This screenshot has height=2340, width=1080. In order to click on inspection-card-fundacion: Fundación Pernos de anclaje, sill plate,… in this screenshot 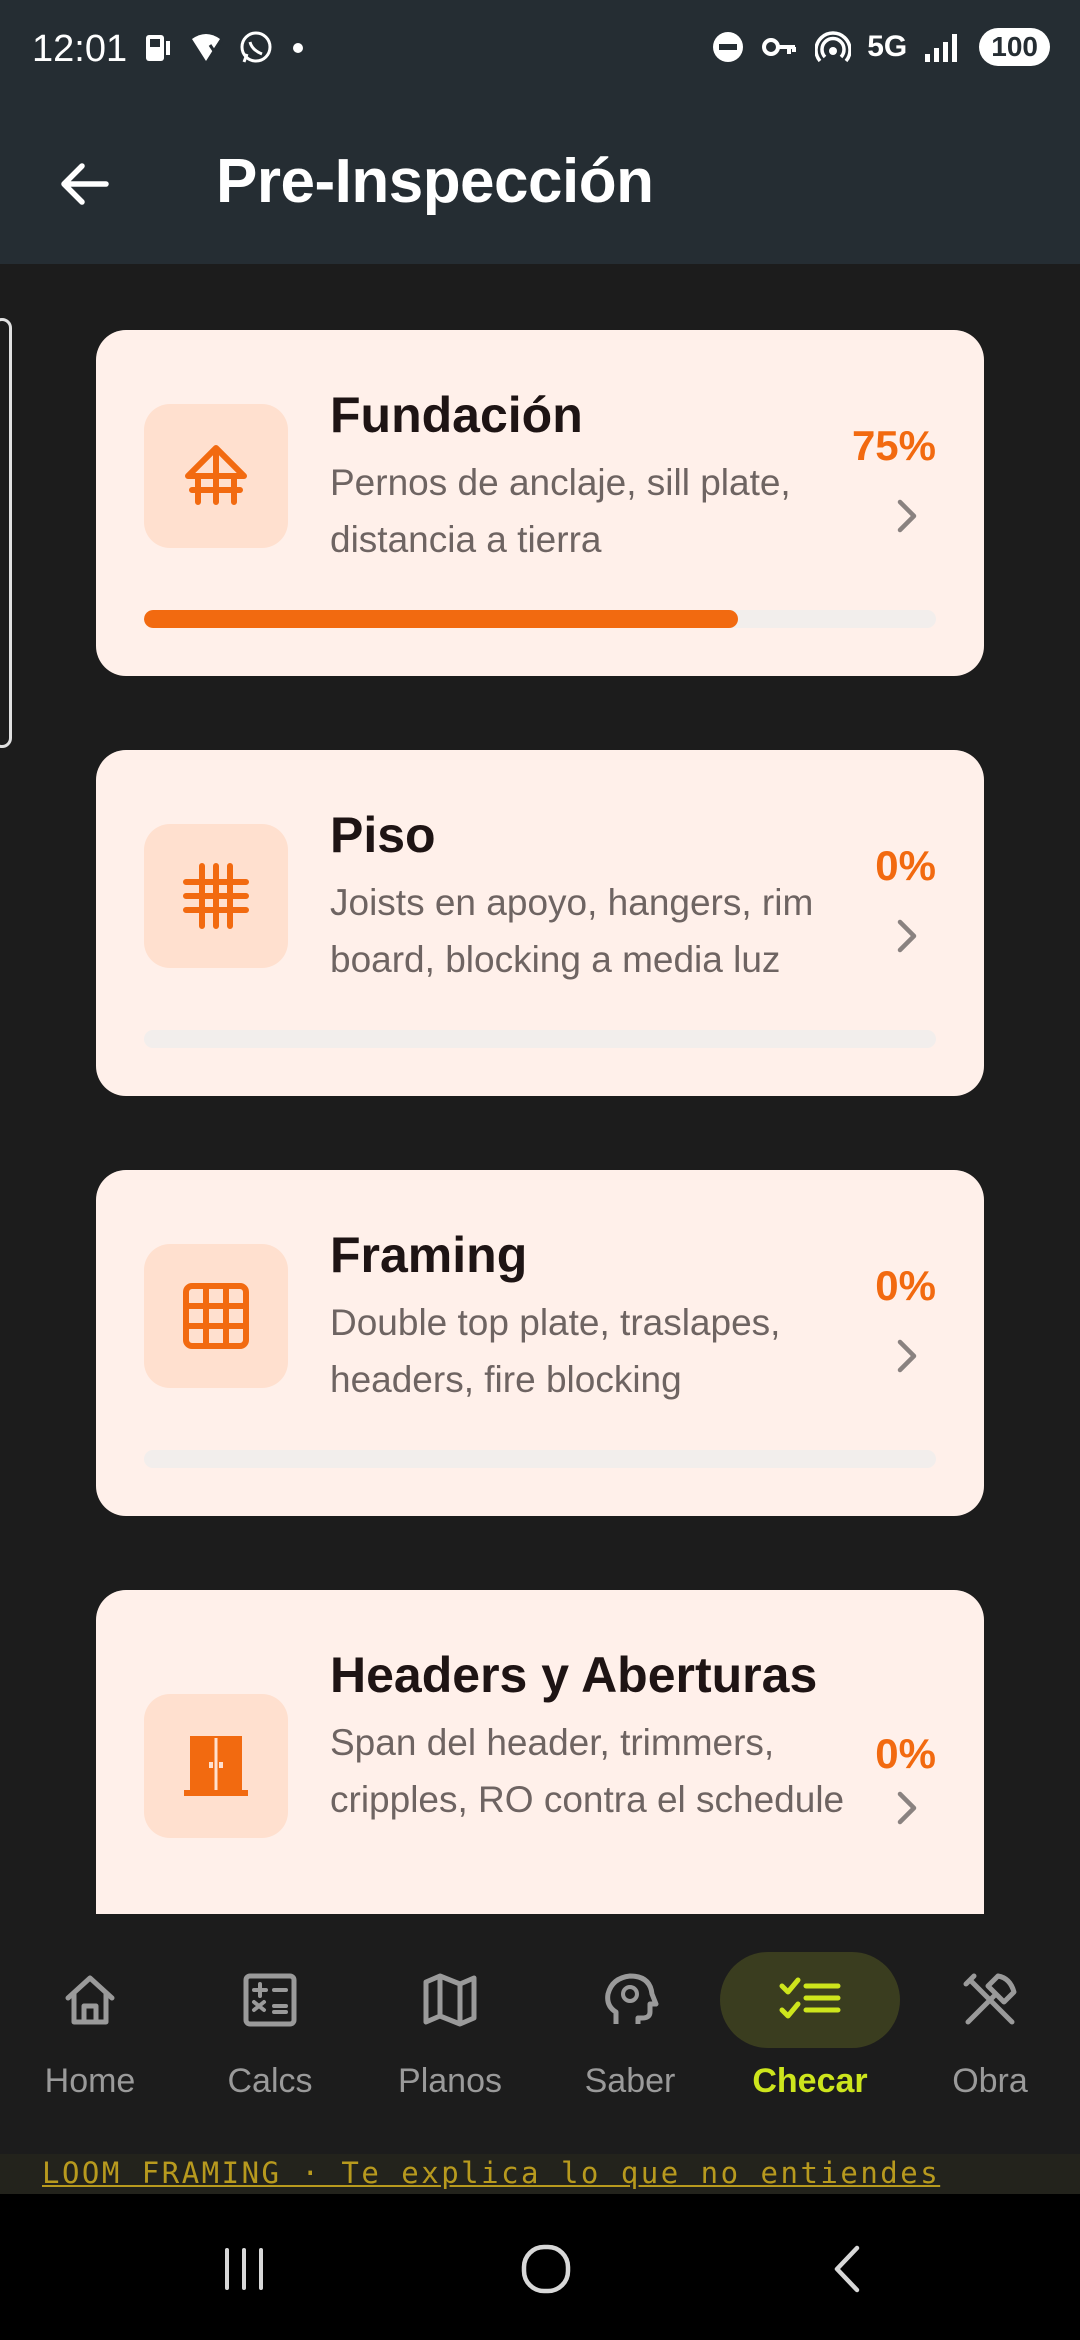, I will do `click(540, 503)`.